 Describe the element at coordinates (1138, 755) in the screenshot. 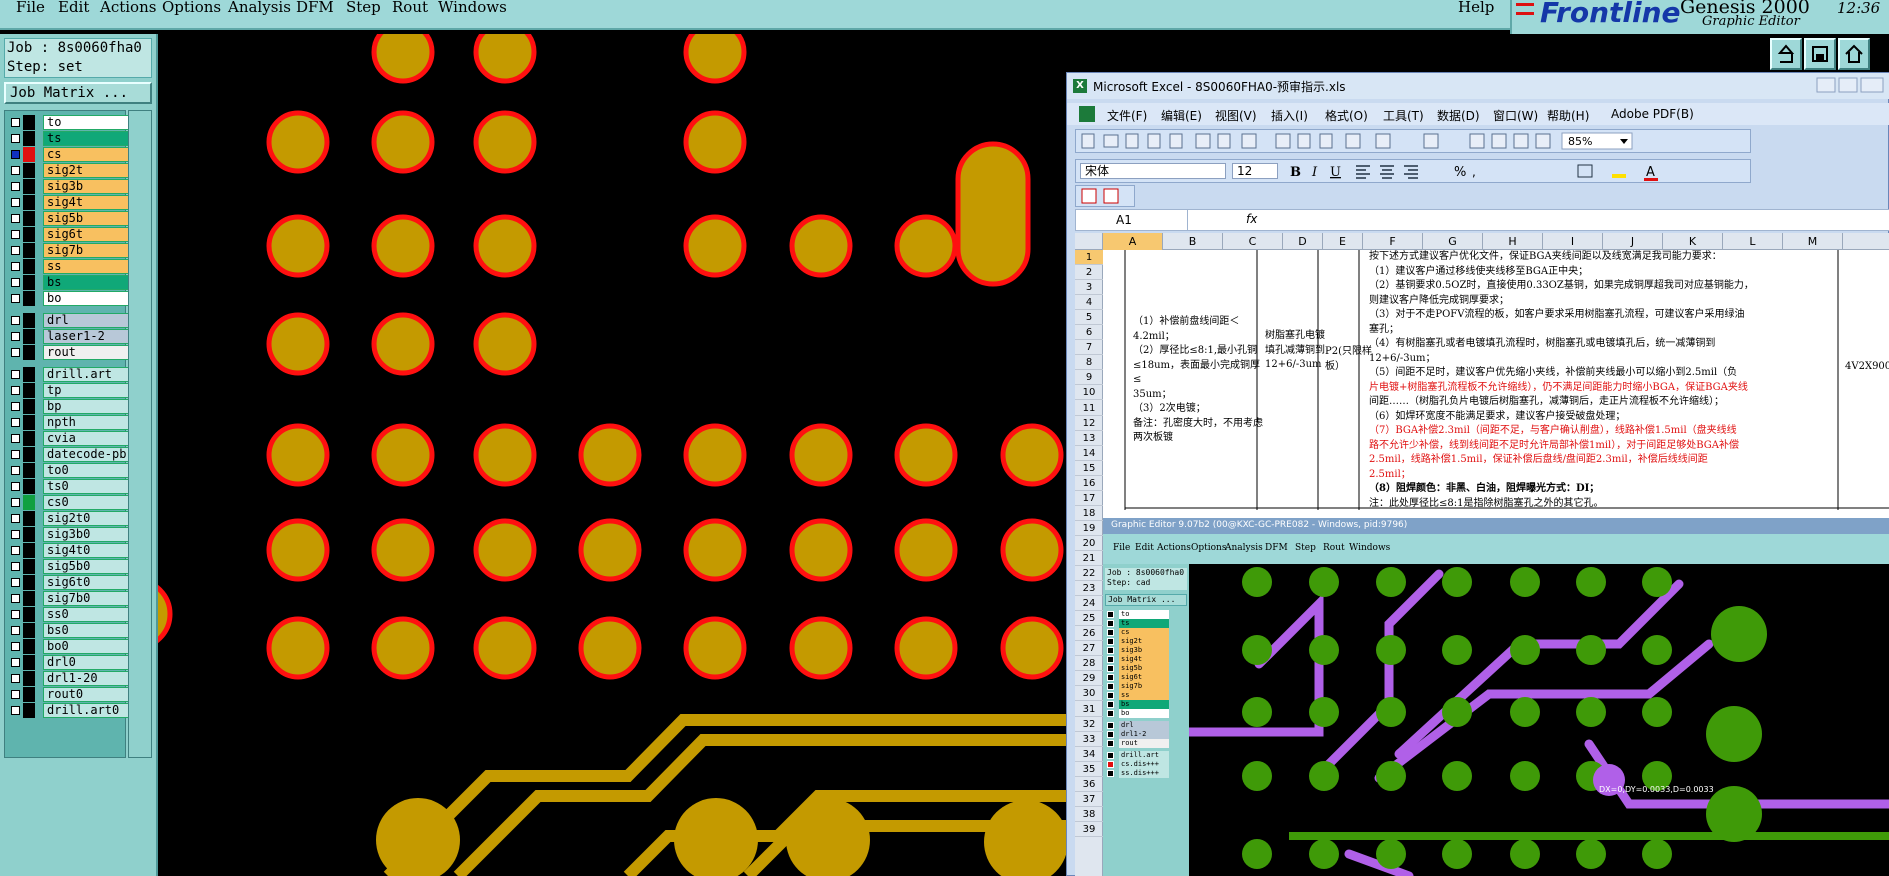

I see `nested-layer-row-drill.art: drill.art` at that location.